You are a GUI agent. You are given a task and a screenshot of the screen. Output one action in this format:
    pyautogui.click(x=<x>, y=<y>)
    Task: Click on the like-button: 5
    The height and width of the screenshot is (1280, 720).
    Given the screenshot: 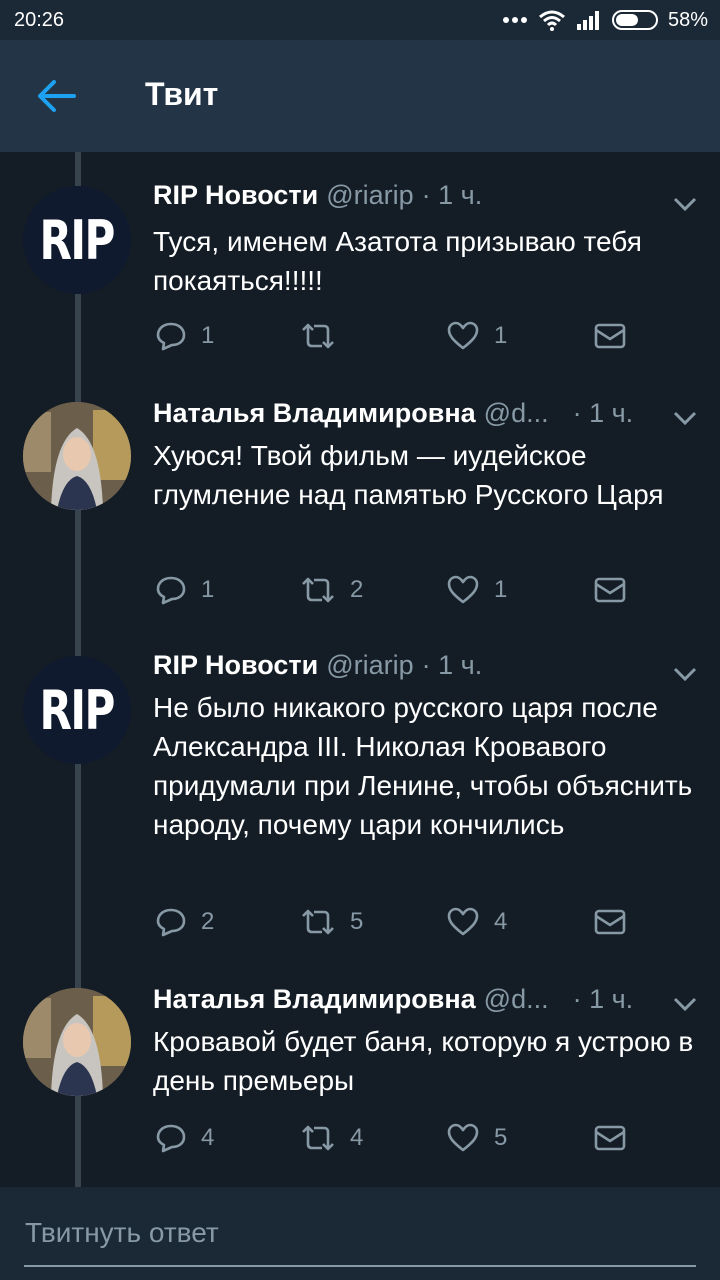 What is the action you would take?
    pyautogui.click(x=476, y=1138)
    